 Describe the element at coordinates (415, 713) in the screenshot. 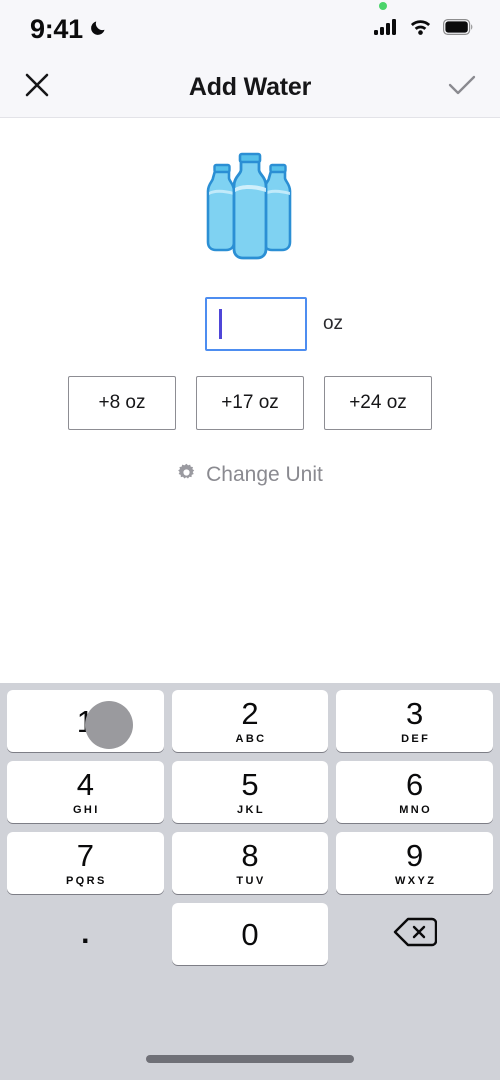

I see `key-digit: 3` at that location.